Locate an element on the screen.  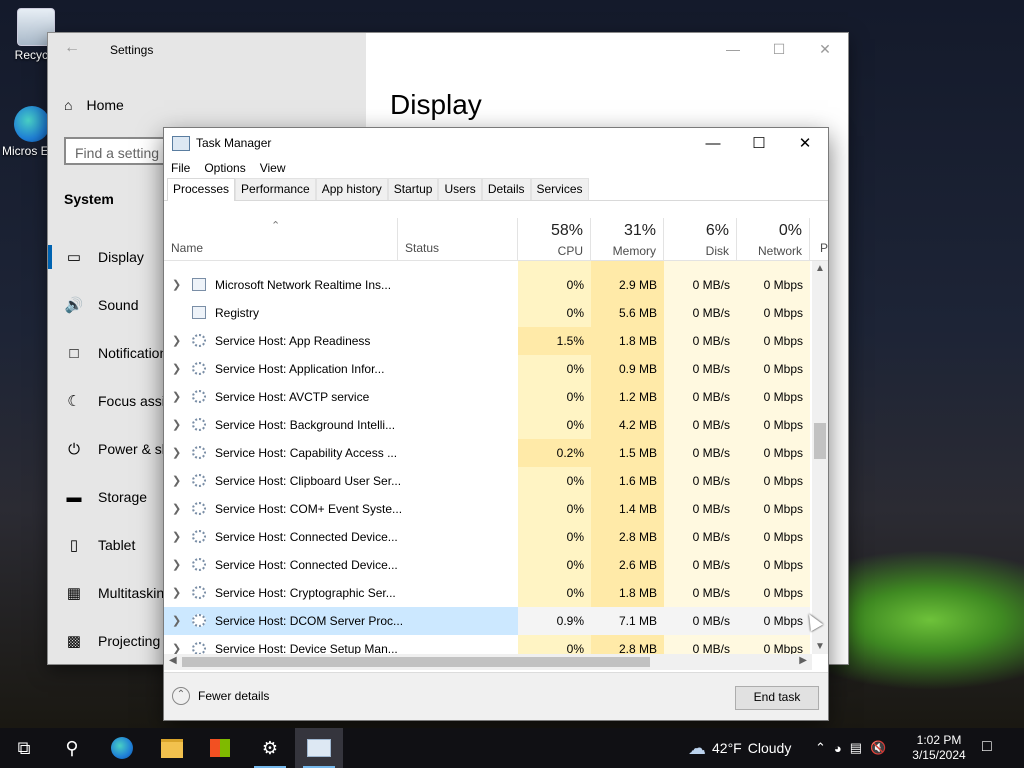
back-arrow-icon: ← is located at coordinates (72, 48).